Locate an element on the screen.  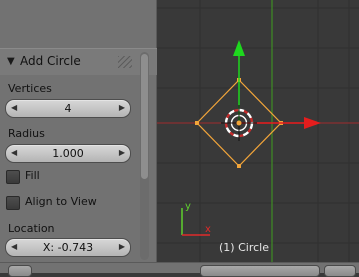
align-to-view-label: Align to View is located at coordinates (61, 201).